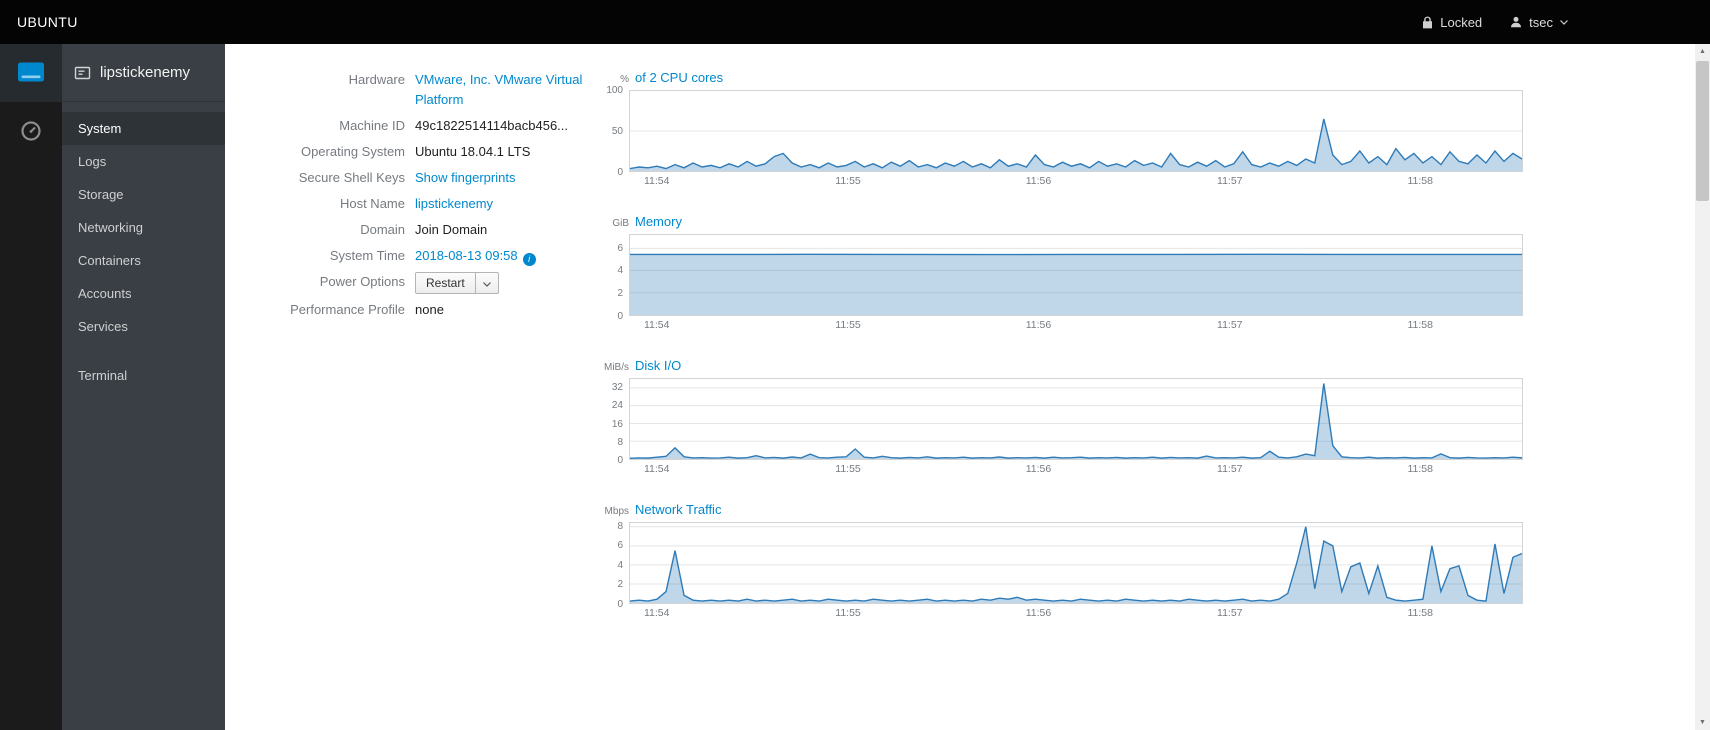  I want to click on operating-system-value: Ubuntu 18.04.1 LTS, so click(473, 151).